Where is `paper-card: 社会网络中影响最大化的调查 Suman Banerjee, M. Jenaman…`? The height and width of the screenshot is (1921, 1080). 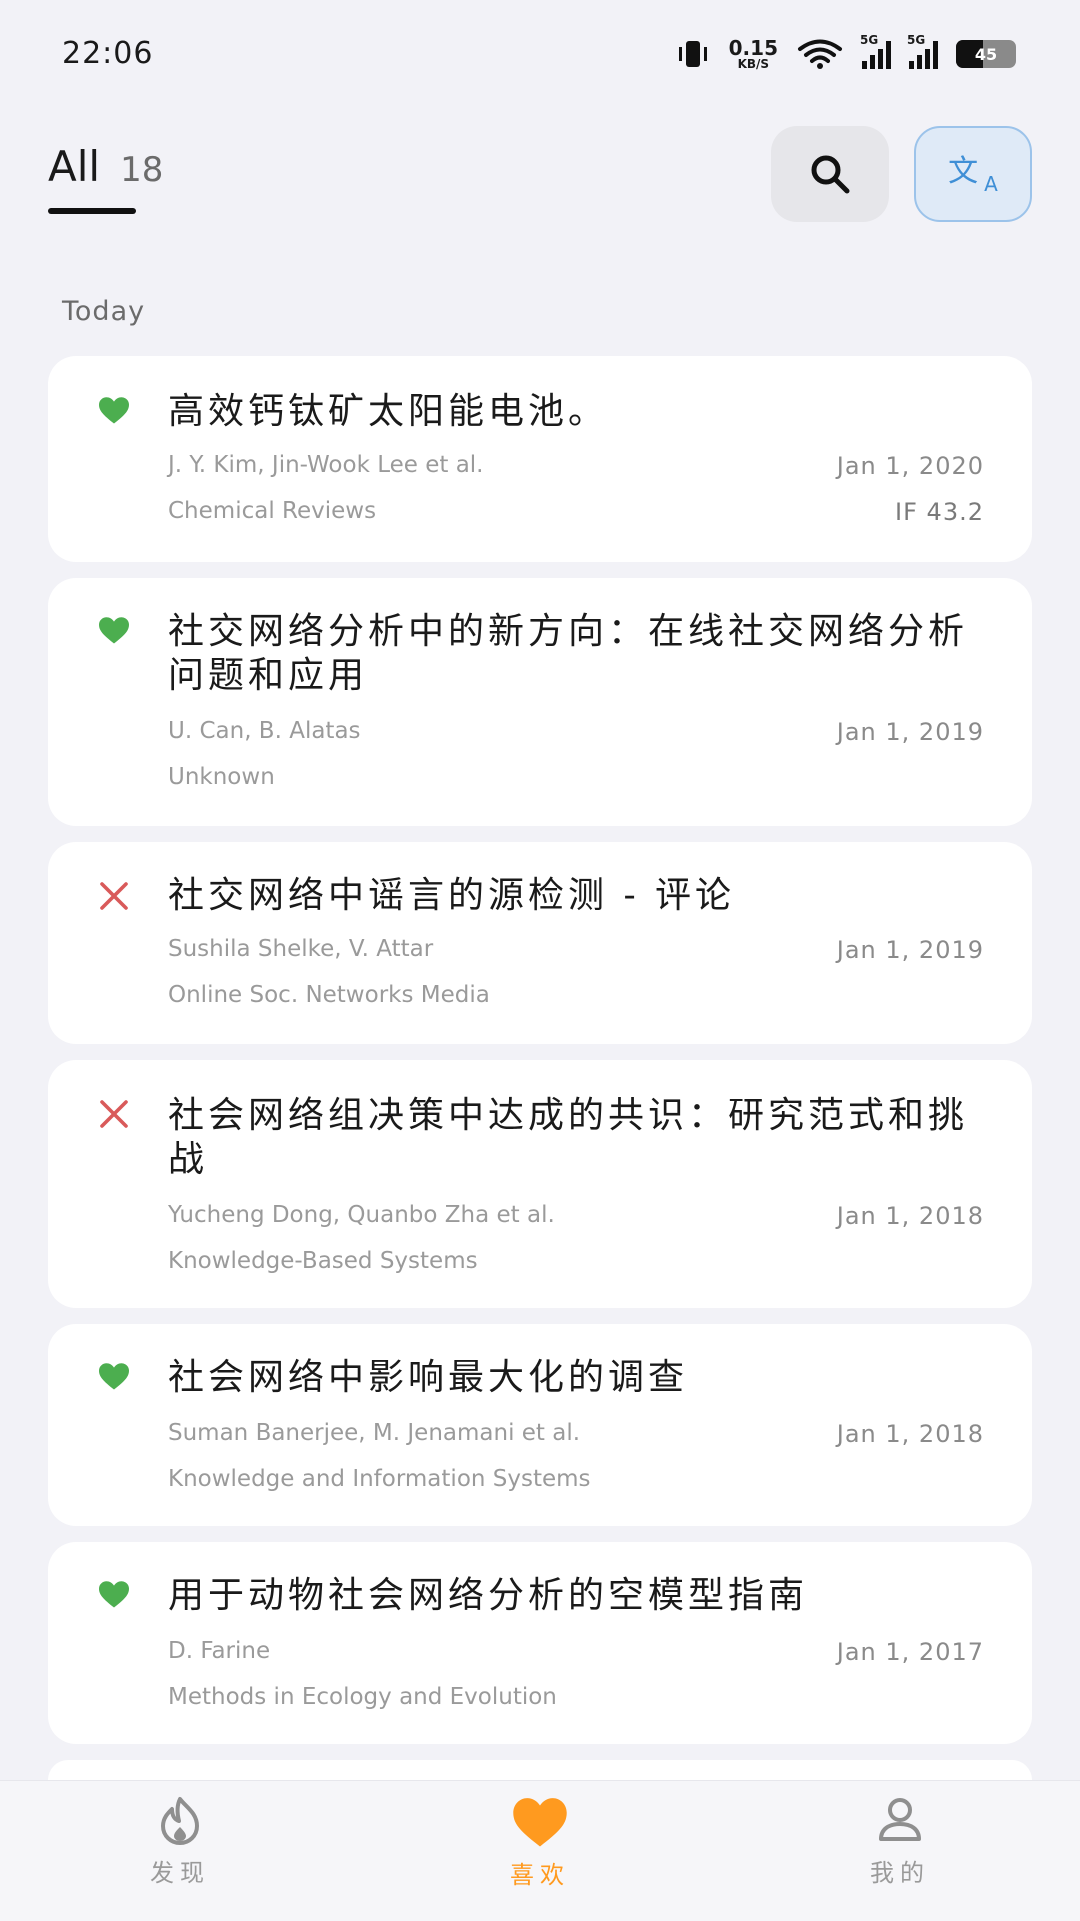
paper-card: 社会网络中影响最大化的调查 Suman Banerjee, M. Jenaman… is located at coordinates (540, 1425).